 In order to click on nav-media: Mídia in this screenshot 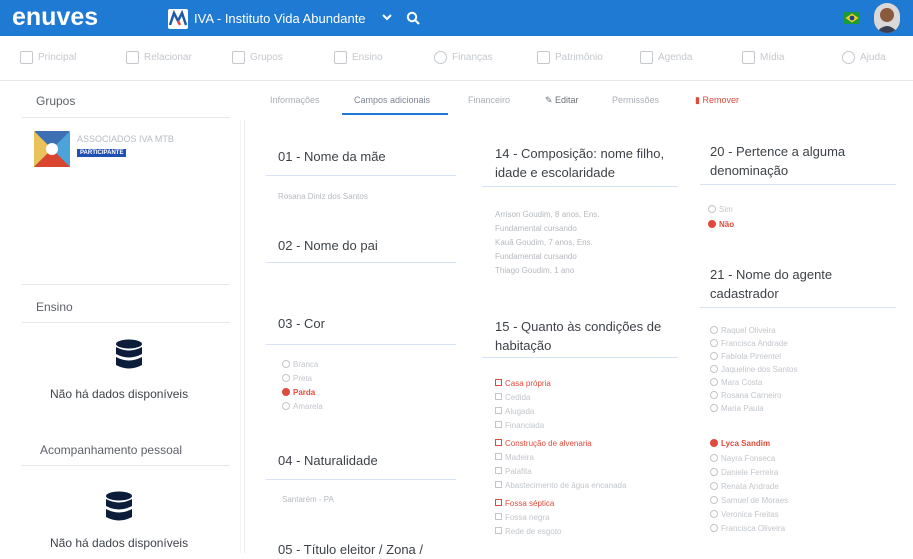, I will do `click(763, 57)`.